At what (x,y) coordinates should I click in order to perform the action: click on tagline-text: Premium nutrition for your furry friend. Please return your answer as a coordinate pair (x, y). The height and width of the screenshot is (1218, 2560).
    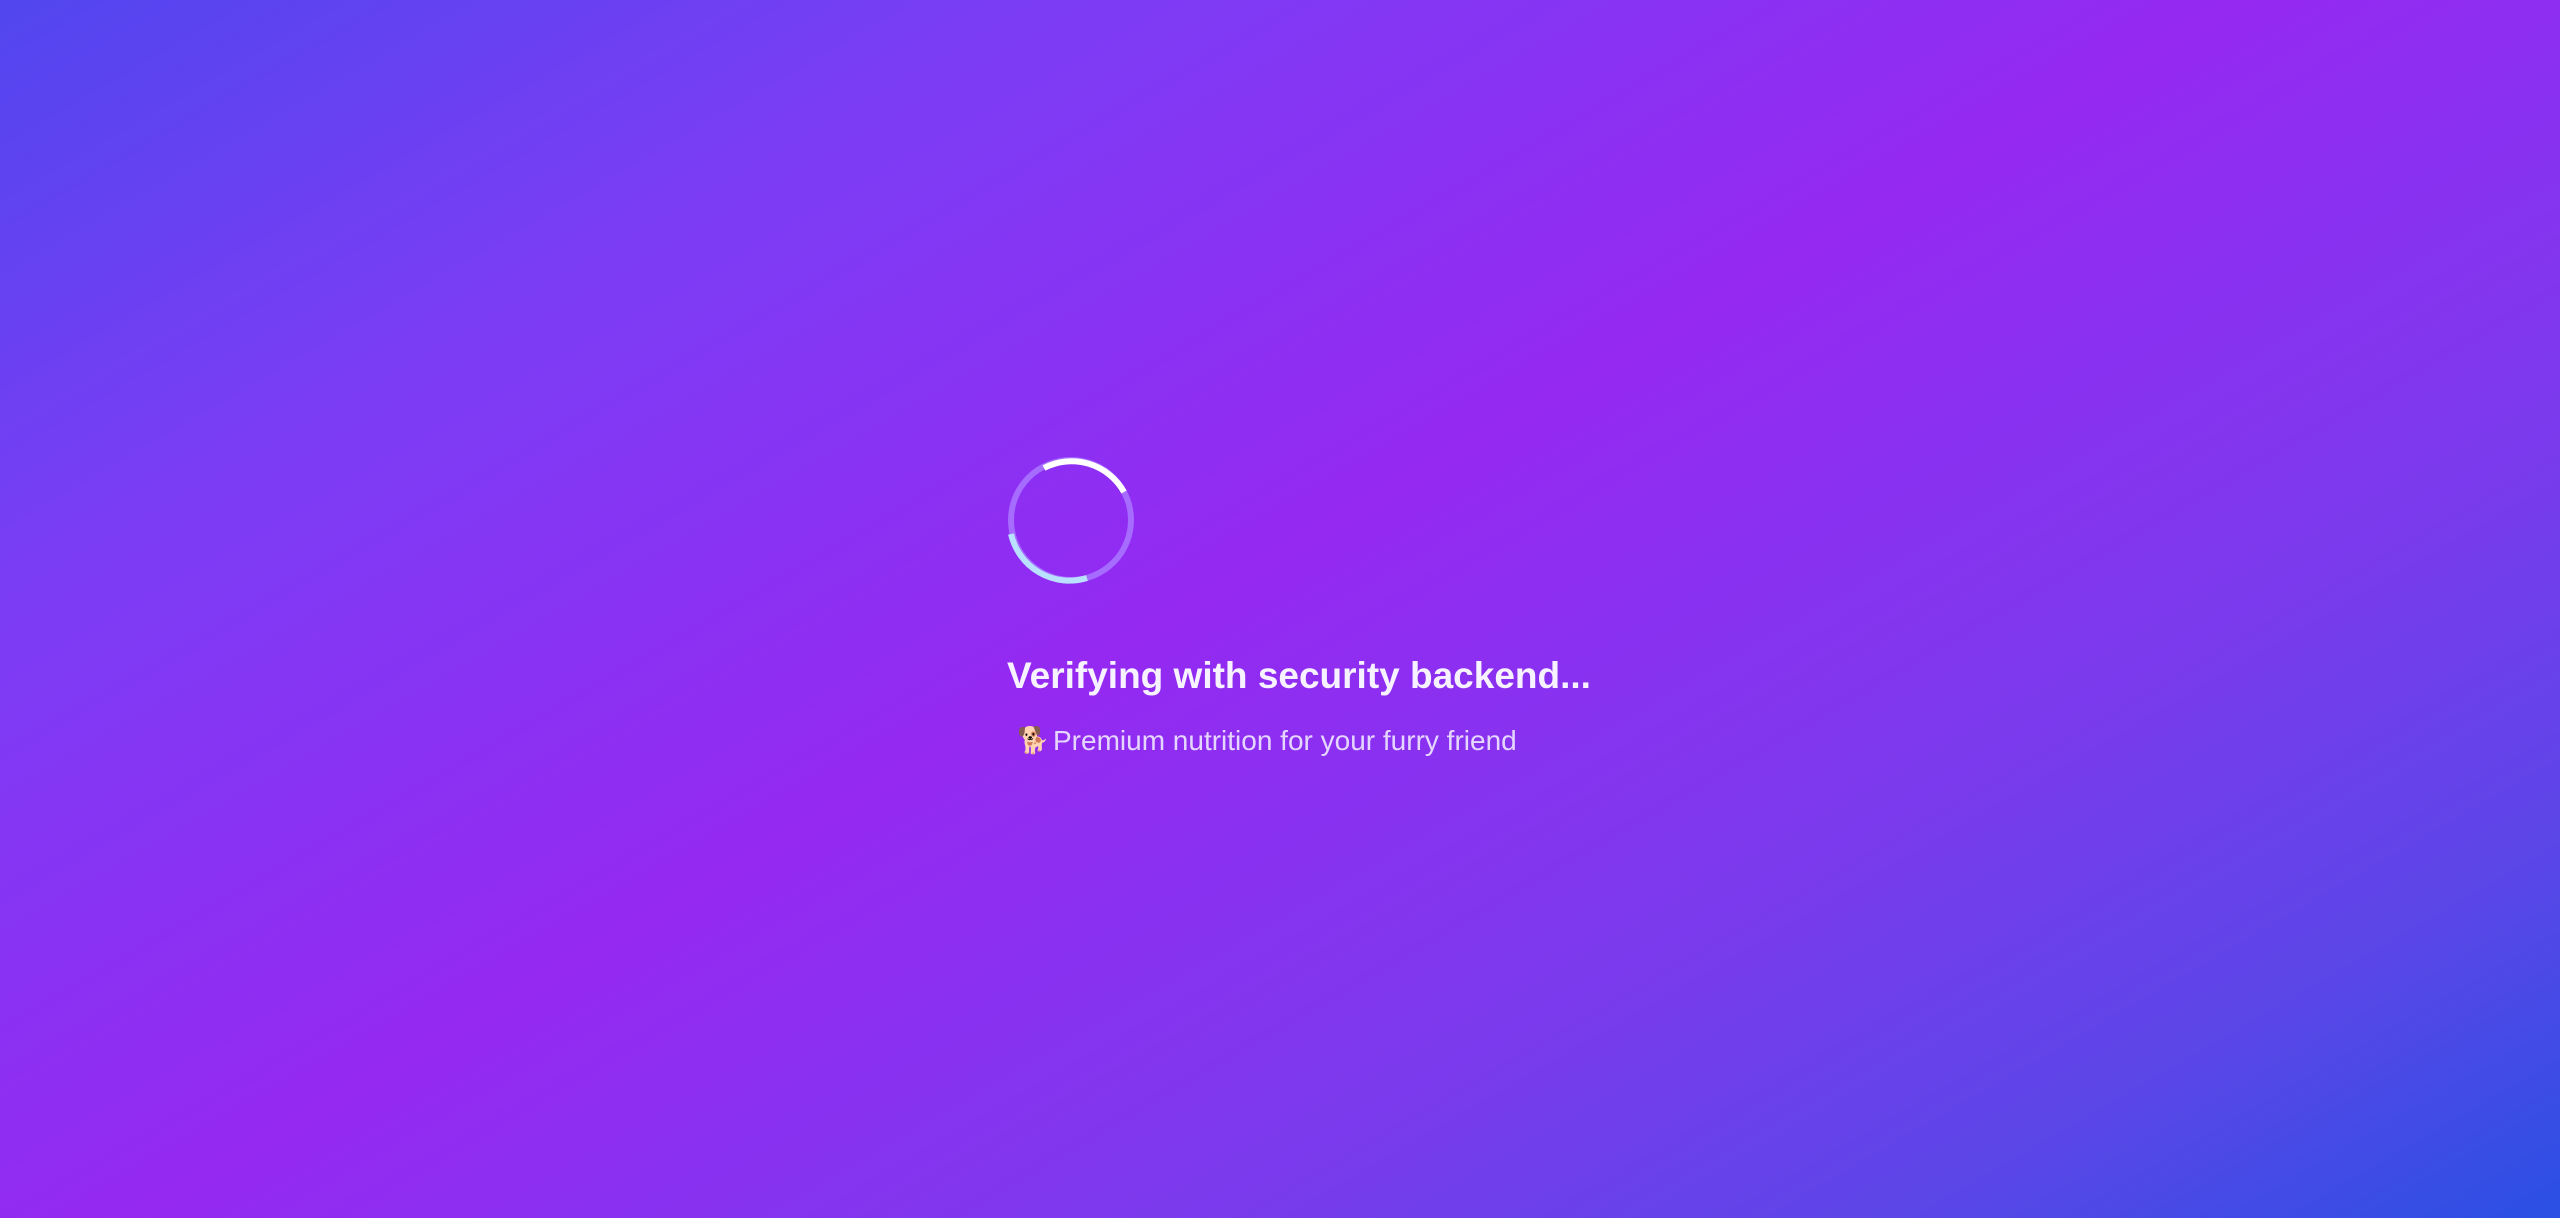
    Looking at the image, I should click on (1285, 740).